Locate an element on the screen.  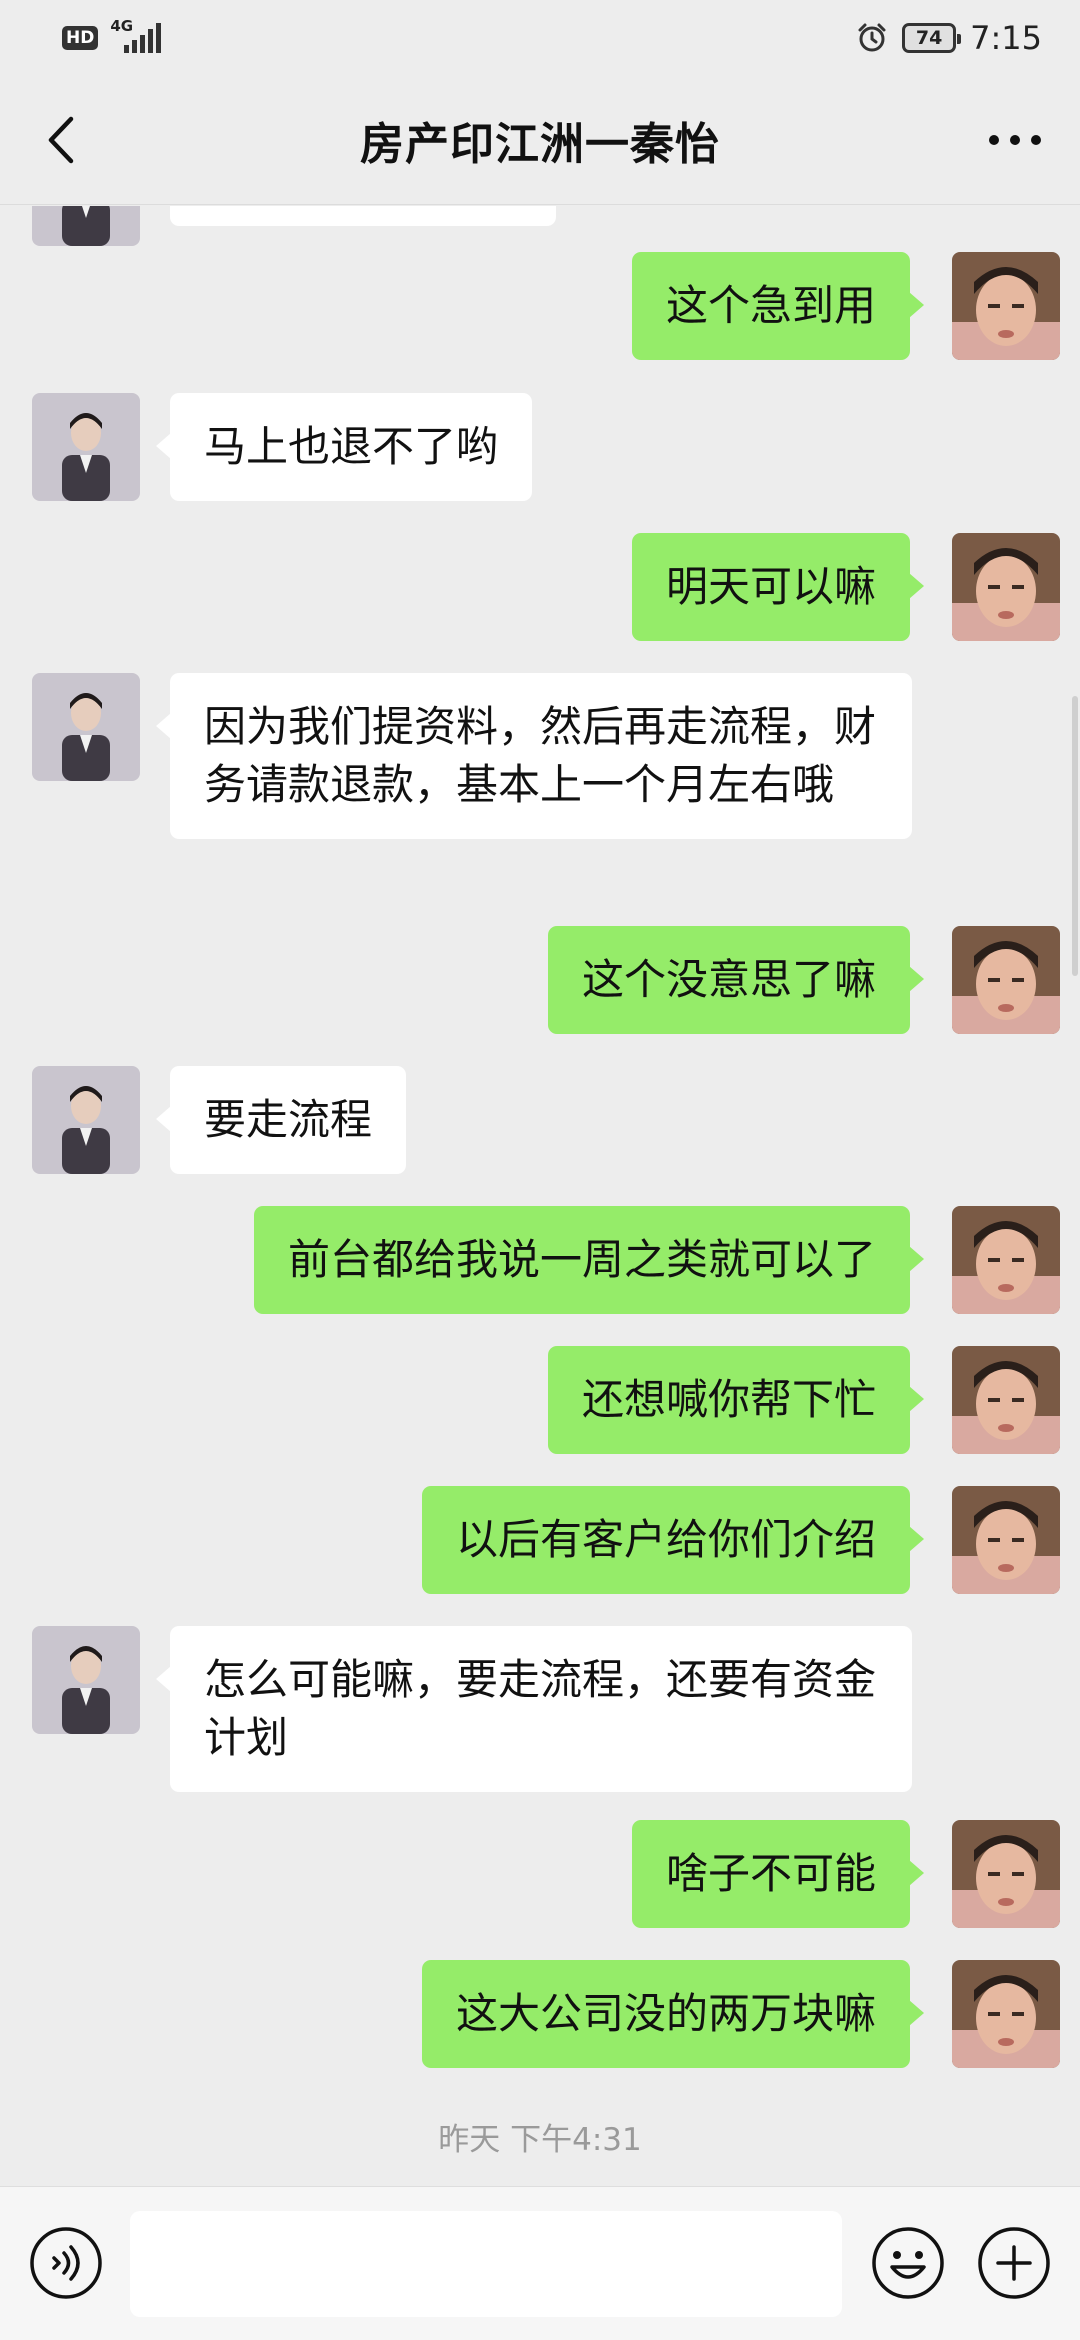
alarm-icon is located at coordinates (872, 37).